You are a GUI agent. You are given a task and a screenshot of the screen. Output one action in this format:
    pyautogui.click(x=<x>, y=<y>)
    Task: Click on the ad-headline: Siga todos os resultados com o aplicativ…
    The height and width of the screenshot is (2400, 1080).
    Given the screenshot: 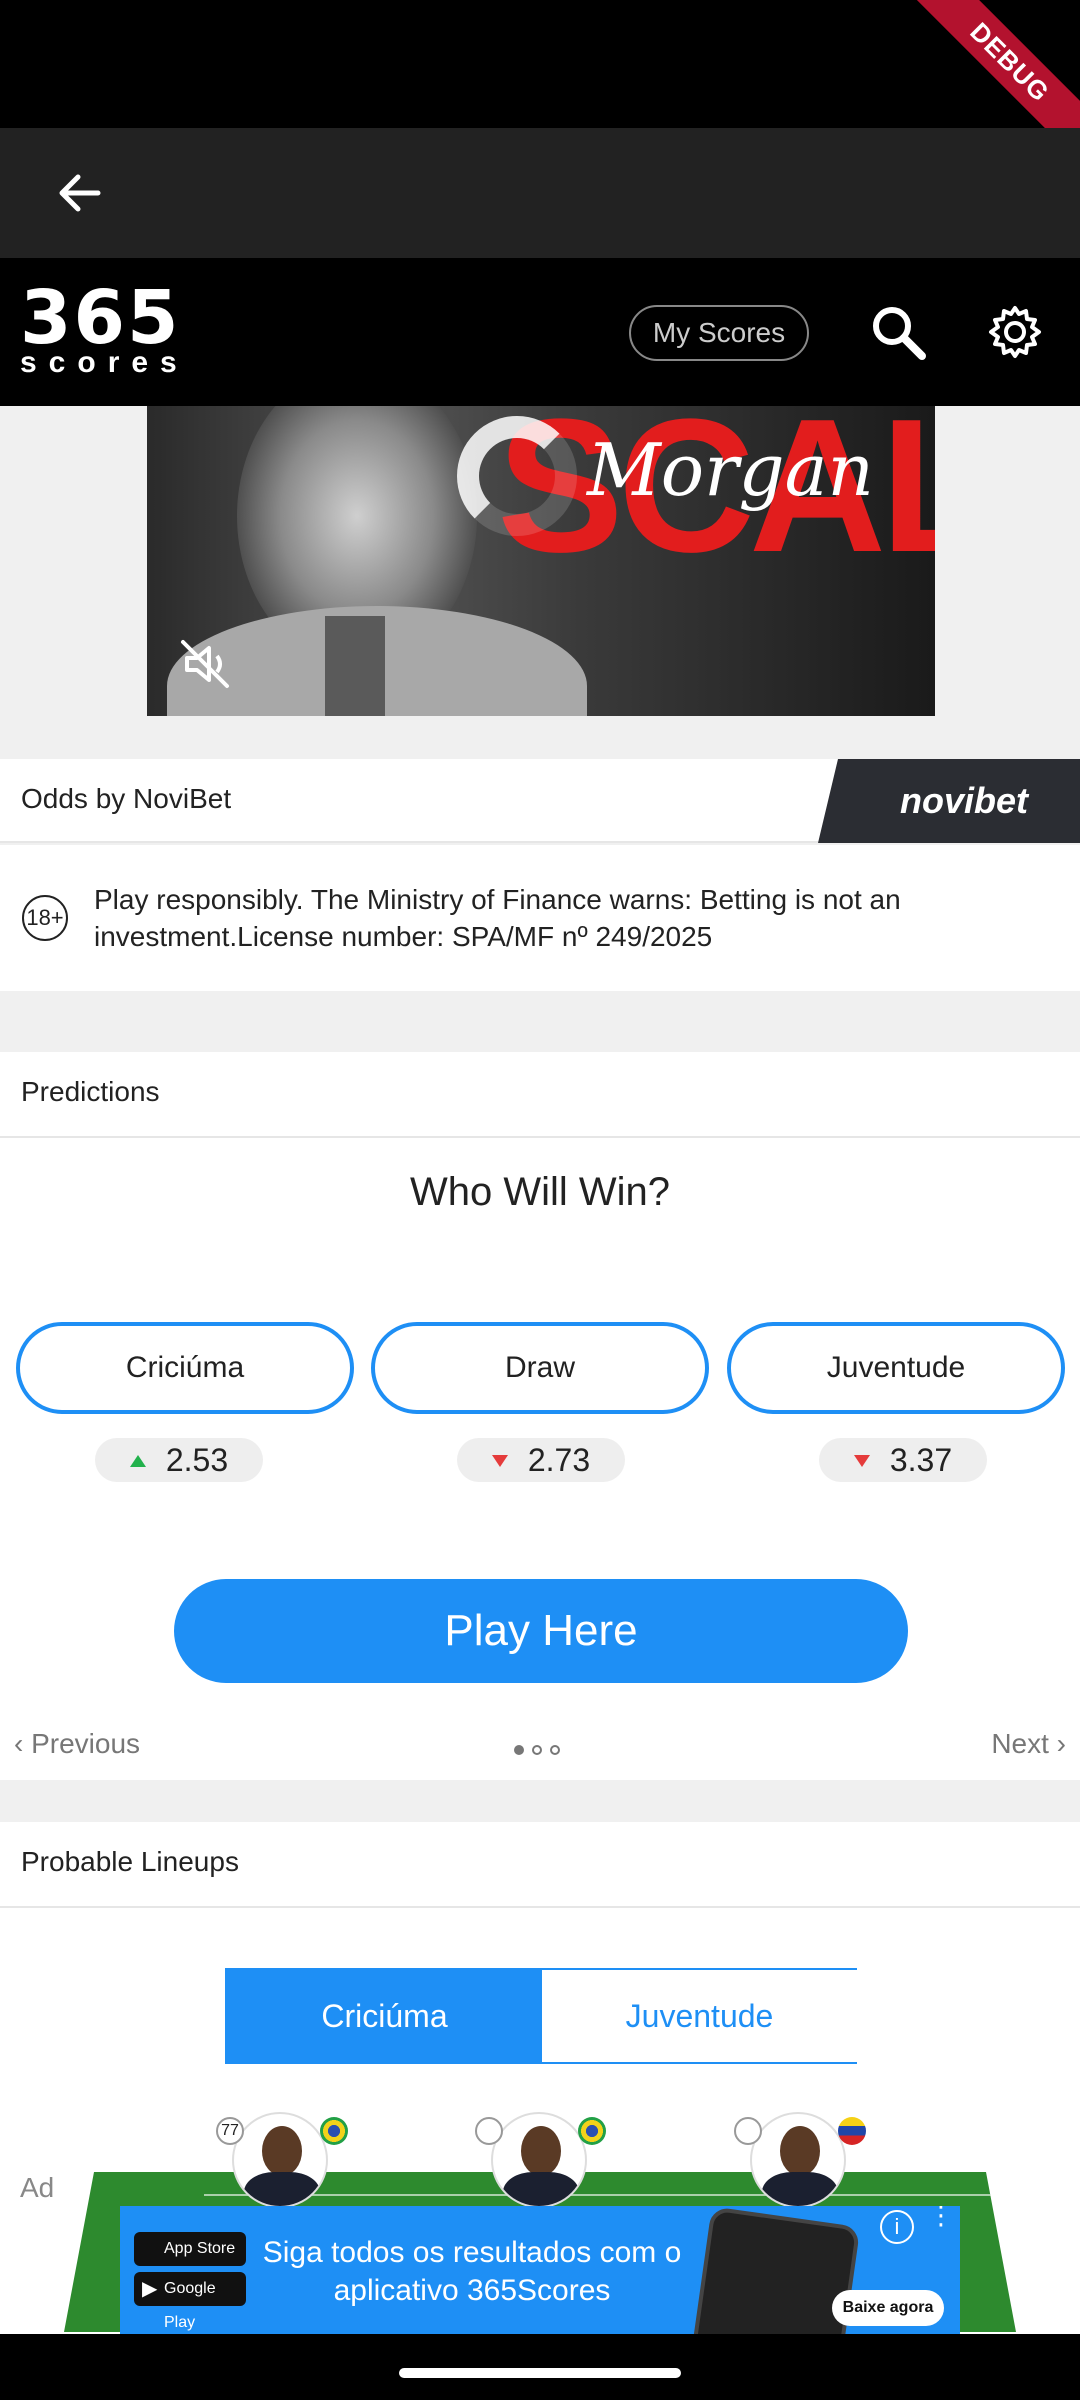 What is the action you would take?
    pyautogui.click(x=472, y=2271)
    